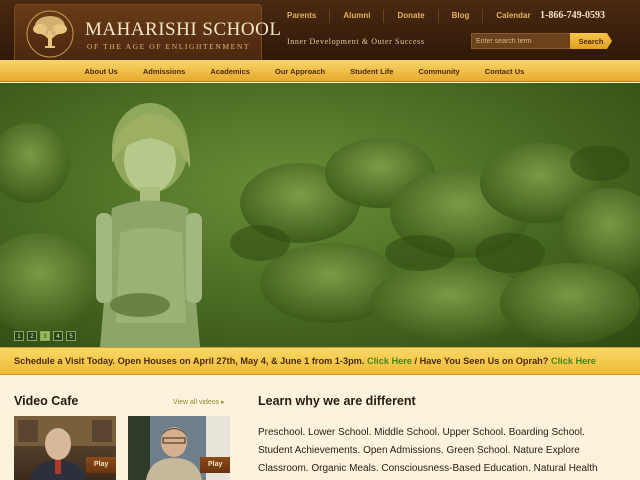 This screenshot has width=640, height=480. I want to click on nav-item-academics: Academics, so click(230, 71).